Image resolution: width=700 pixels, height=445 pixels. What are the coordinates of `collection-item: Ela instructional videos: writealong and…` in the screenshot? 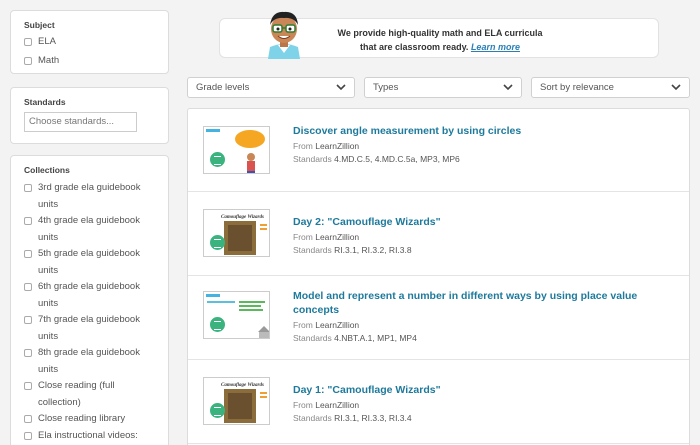 It's located at (89, 436).